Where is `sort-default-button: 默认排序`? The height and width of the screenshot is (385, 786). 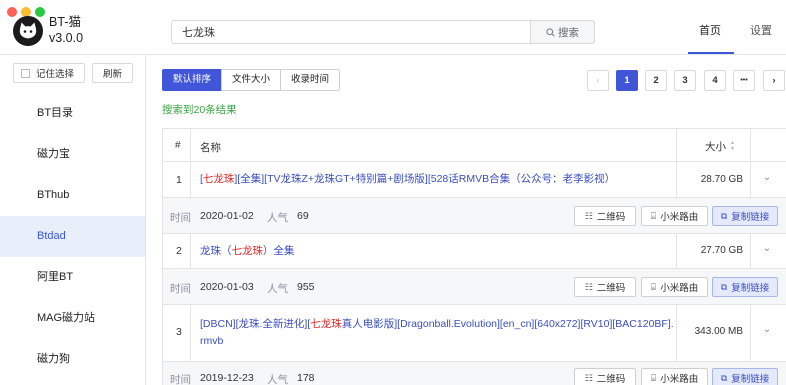
sort-default-button: 默认排序 is located at coordinates (192, 80).